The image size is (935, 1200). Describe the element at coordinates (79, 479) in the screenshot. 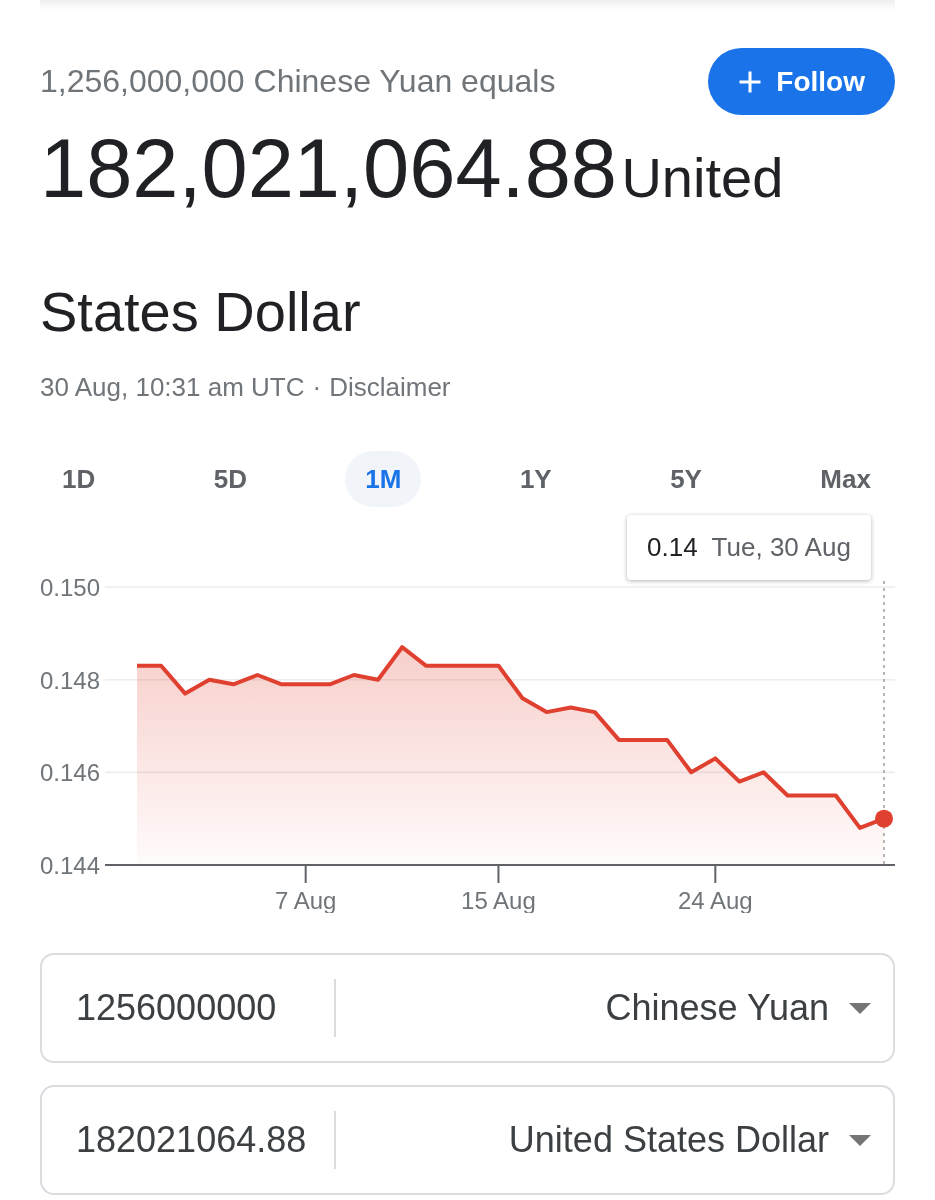

I see `time-range-tab: 1D` at that location.